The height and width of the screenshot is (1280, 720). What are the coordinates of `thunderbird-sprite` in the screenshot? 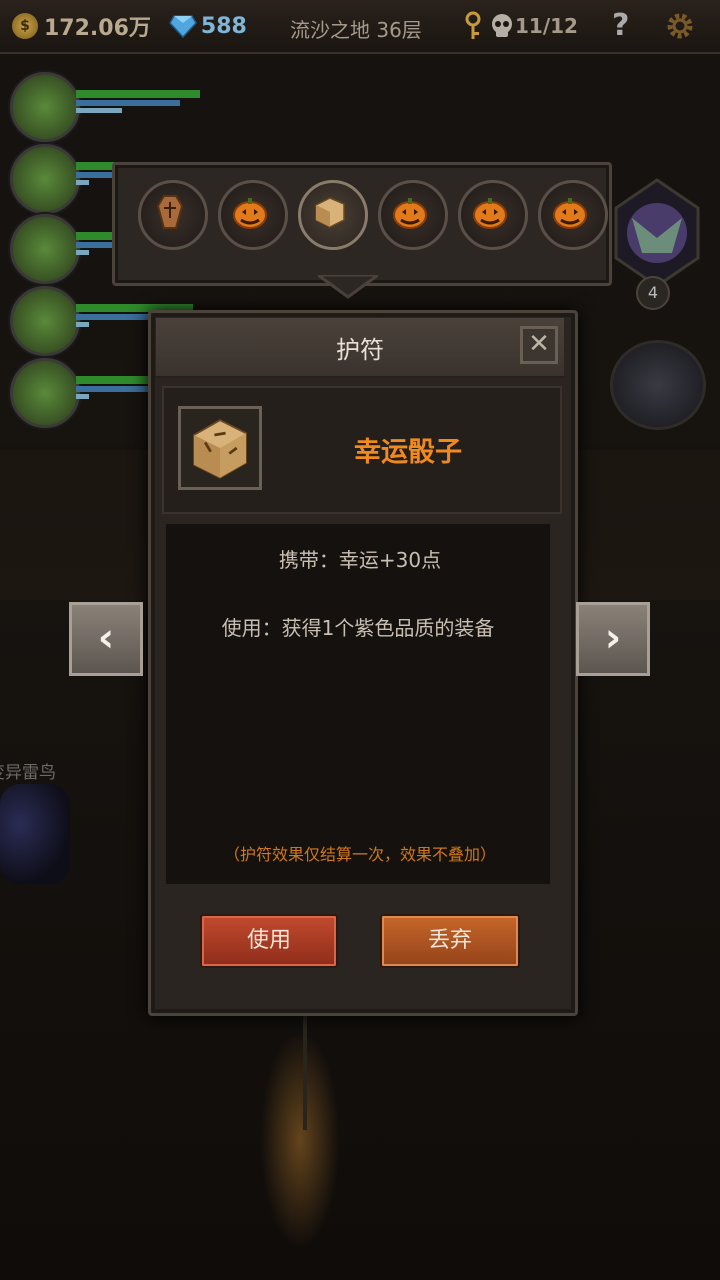 It's located at (35, 834).